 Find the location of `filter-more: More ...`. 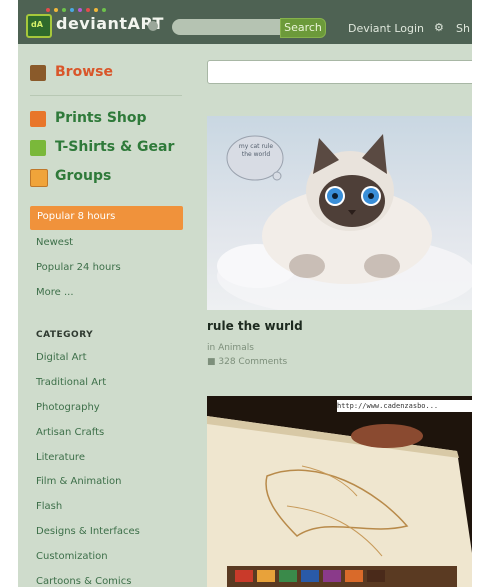

filter-more: More ... is located at coordinates (55, 292).